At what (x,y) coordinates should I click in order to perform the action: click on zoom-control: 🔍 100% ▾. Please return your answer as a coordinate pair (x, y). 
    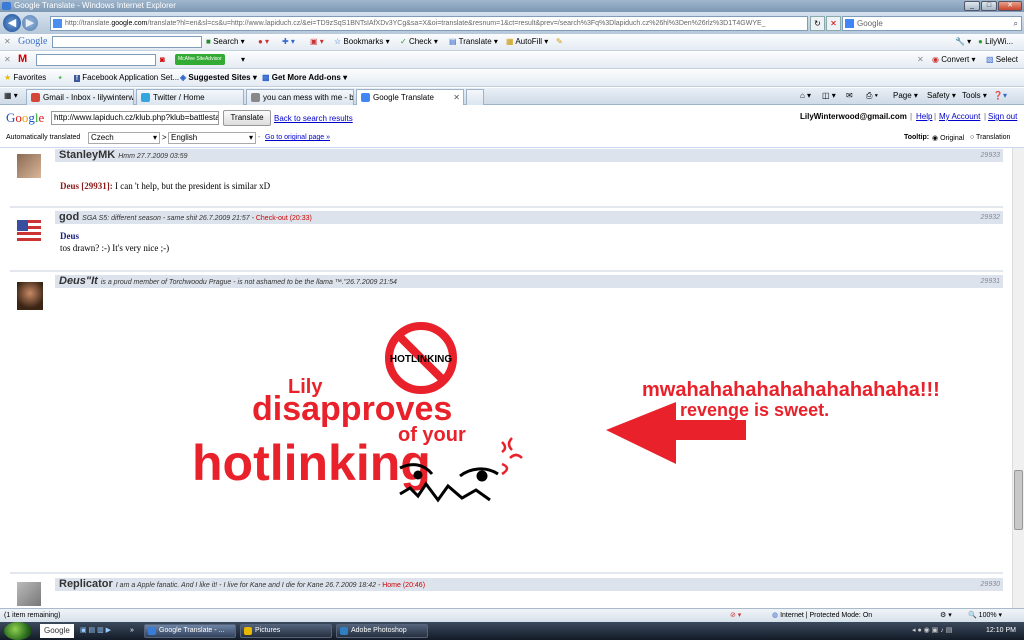
    Looking at the image, I should click on (985, 615).